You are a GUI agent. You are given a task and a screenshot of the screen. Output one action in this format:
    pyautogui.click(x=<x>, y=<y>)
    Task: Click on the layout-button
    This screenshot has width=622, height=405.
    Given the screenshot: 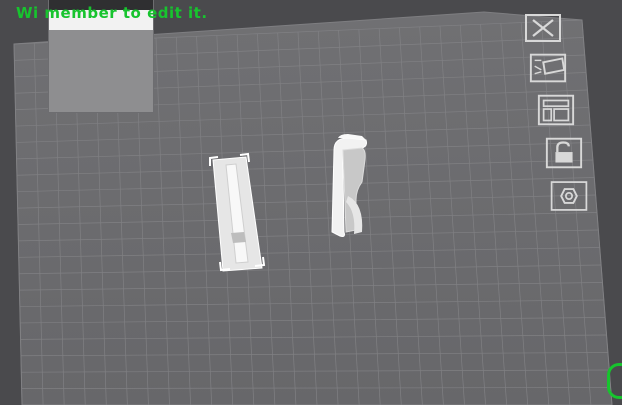 What is the action you would take?
    pyautogui.click(x=556, y=110)
    